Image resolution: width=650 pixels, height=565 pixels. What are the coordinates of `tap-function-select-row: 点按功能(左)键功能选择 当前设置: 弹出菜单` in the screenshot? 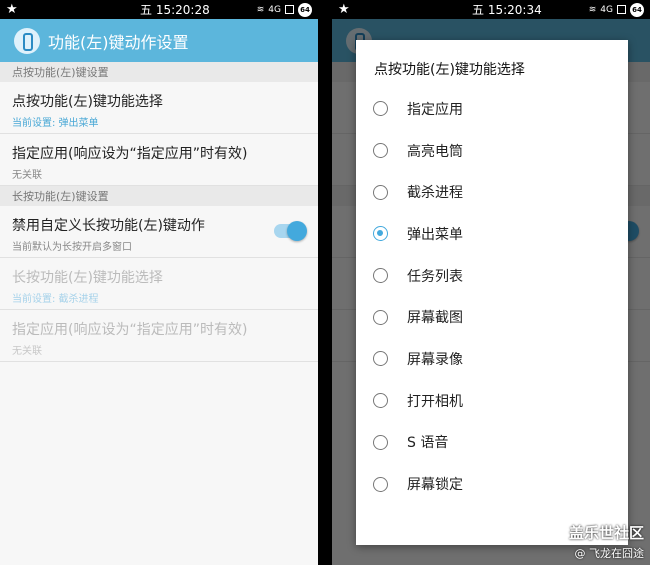 It's located at (159, 108).